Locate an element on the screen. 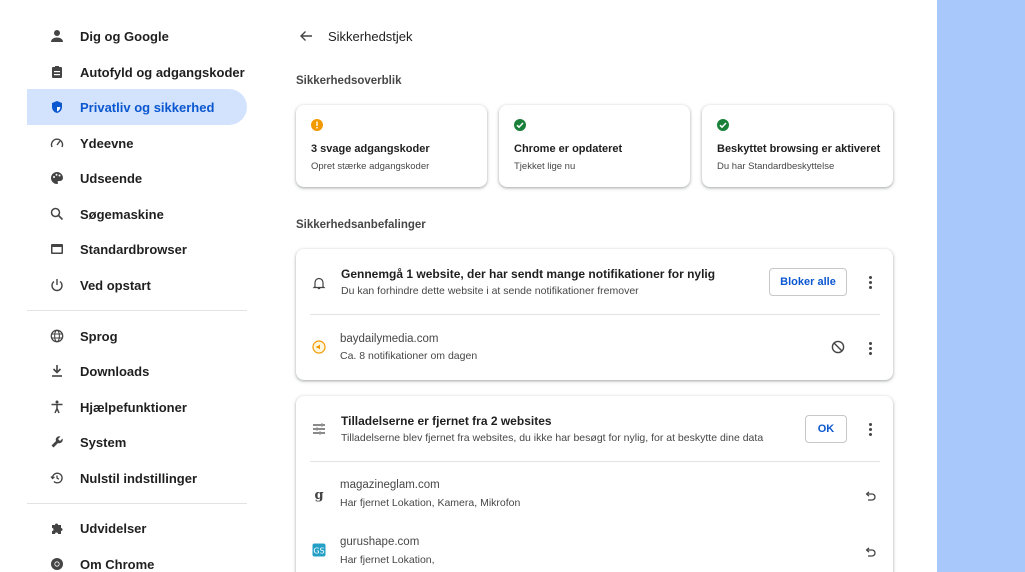  sidebar-item-performance: Ydeevne is located at coordinates (137, 143).